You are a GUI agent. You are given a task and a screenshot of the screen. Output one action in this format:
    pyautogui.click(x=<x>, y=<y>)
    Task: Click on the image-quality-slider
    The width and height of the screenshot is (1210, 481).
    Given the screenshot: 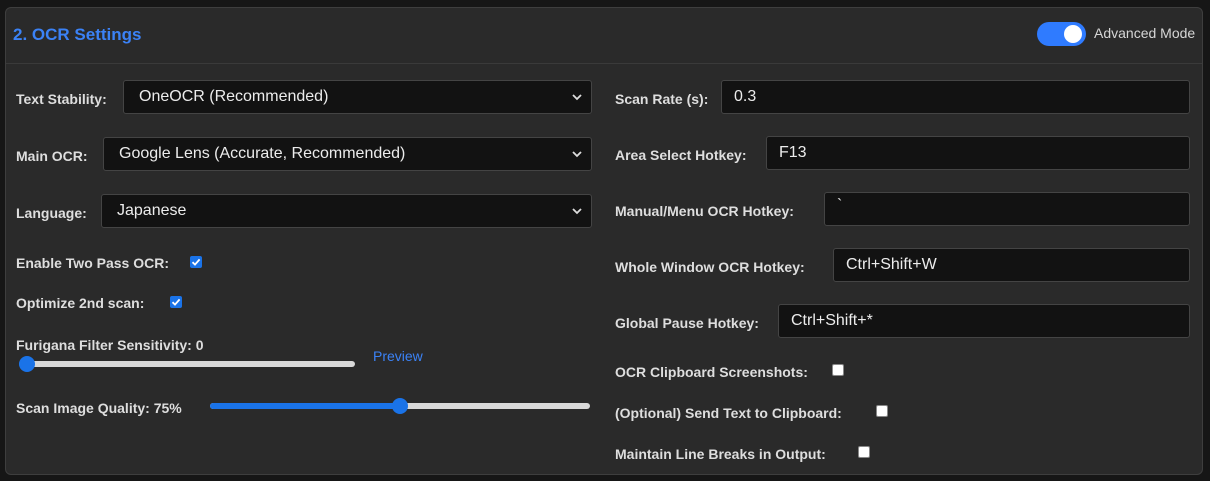 What is the action you would take?
    pyautogui.click(x=400, y=406)
    